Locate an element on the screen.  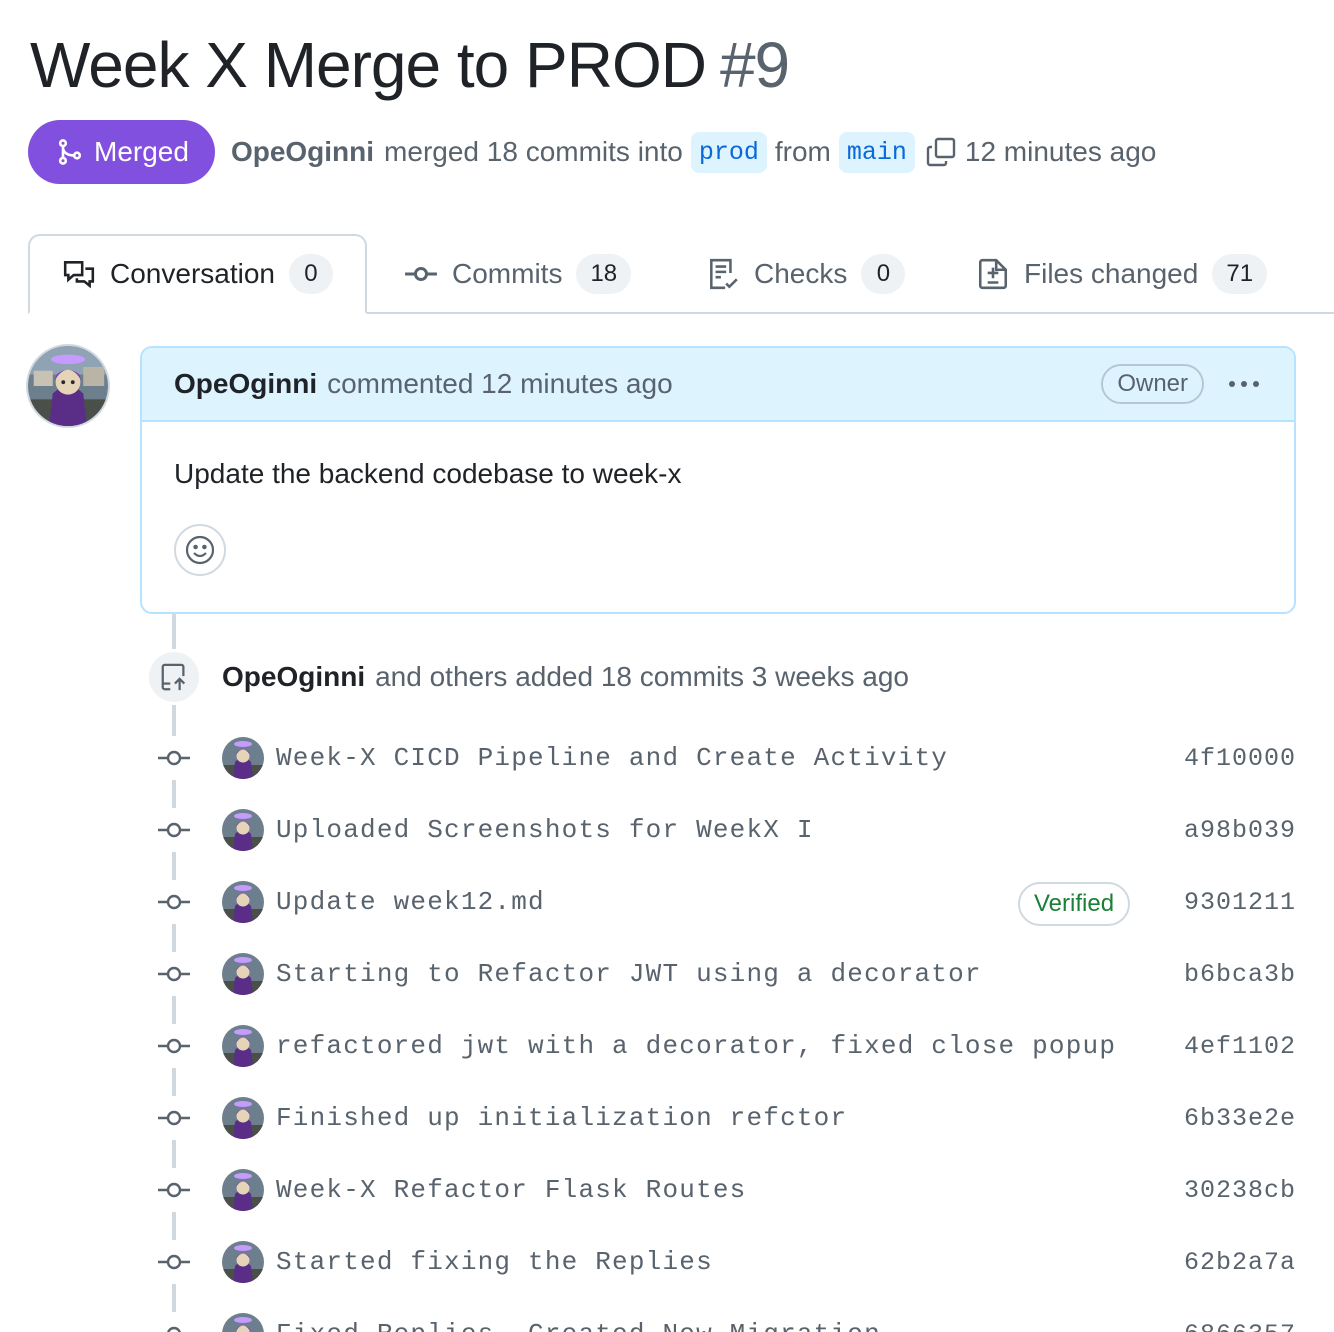
tab-checks: Checks 0 is located at coordinates (806, 274).